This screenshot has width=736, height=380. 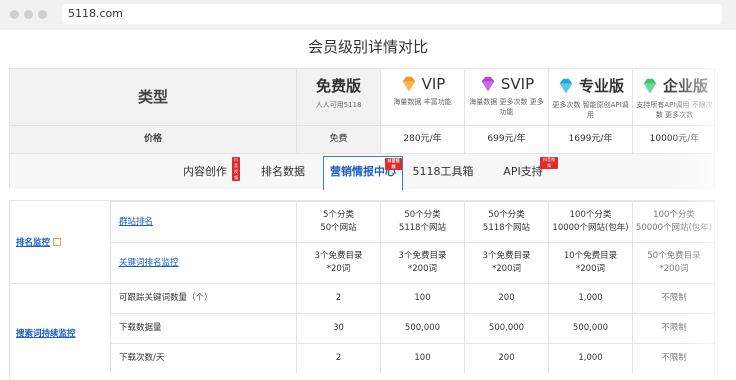 What do you see at coordinates (506, 222) in the screenshot?
I see `cell-svip: 50个分类 5118个网站` at bounding box center [506, 222].